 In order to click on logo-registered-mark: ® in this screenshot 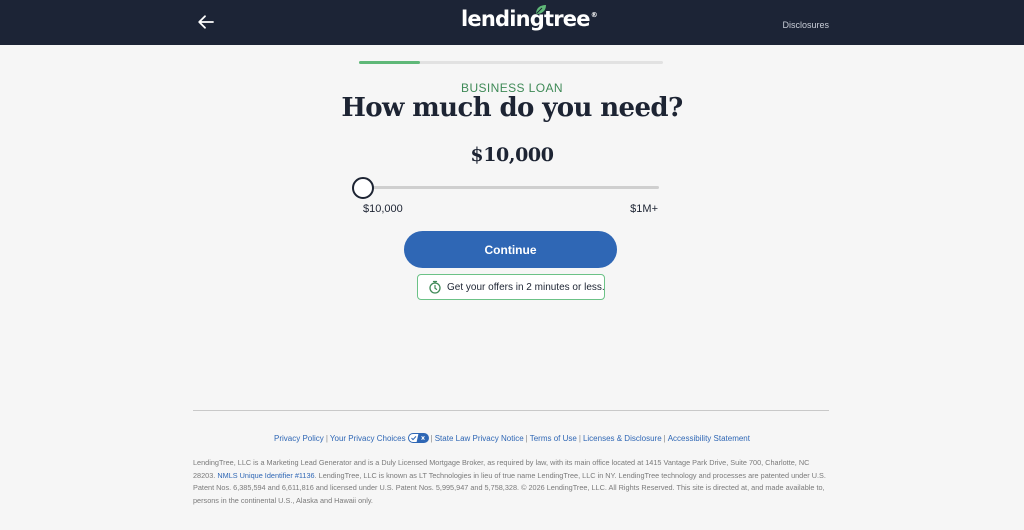, I will do `click(594, 15)`.